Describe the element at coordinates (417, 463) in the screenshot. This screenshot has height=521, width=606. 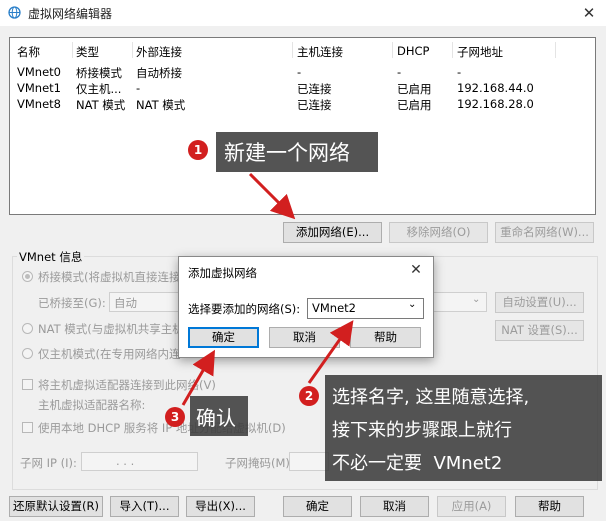
I see `step-2-line-3: 不必一定要 VMnet2` at that location.